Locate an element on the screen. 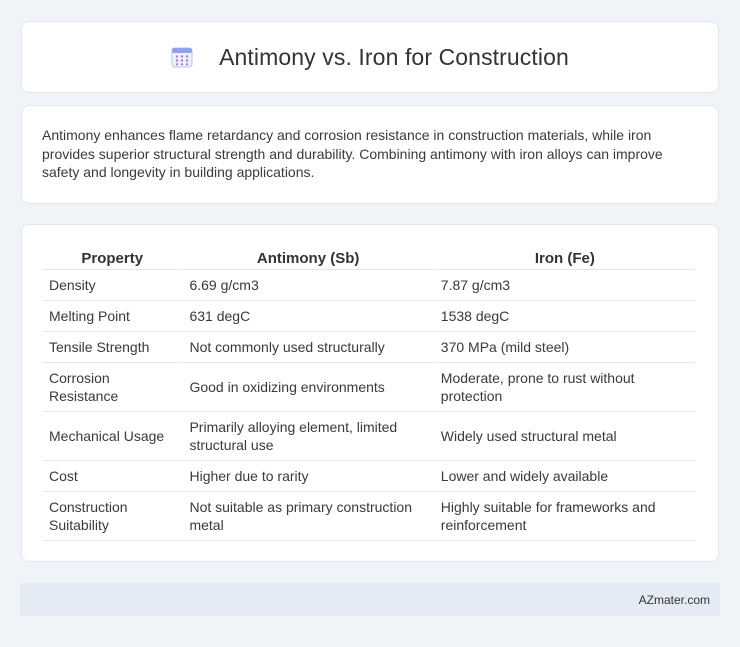 The height and width of the screenshot is (647, 740). iron-cell: 1538 degC is located at coordinates (564, 316).